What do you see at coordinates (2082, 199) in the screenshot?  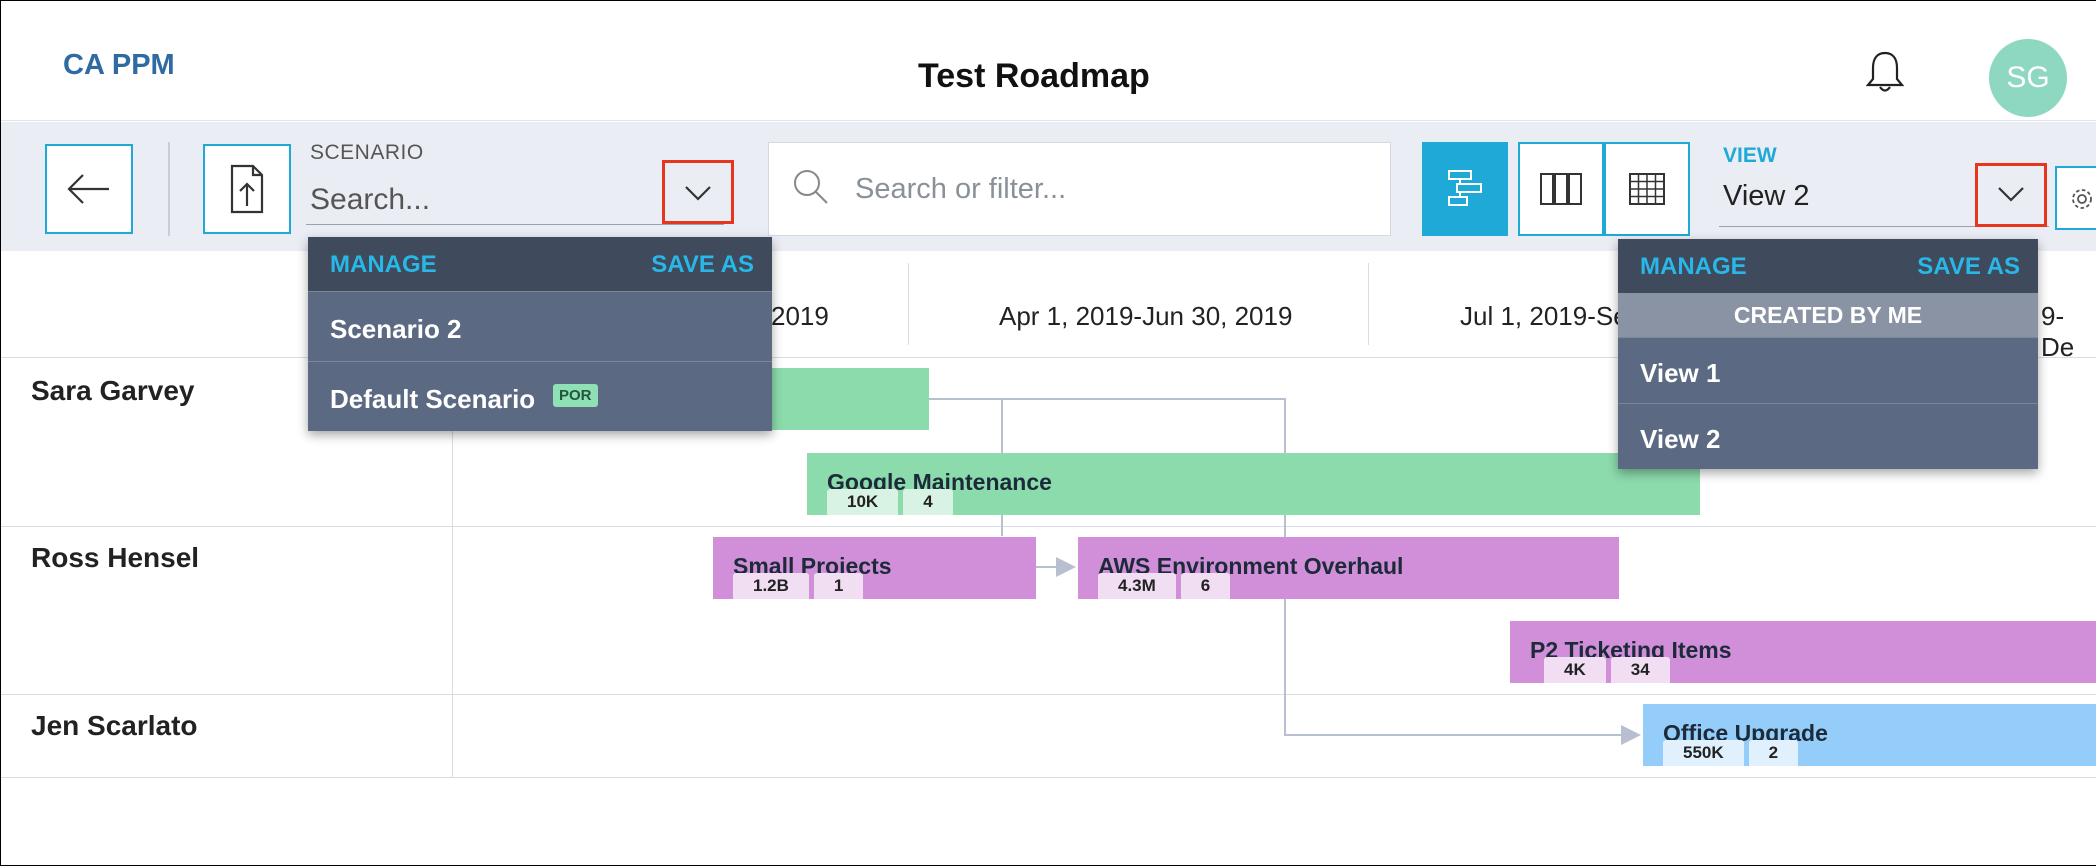 I see `gear-icon` at bounding box center [2082, 199].